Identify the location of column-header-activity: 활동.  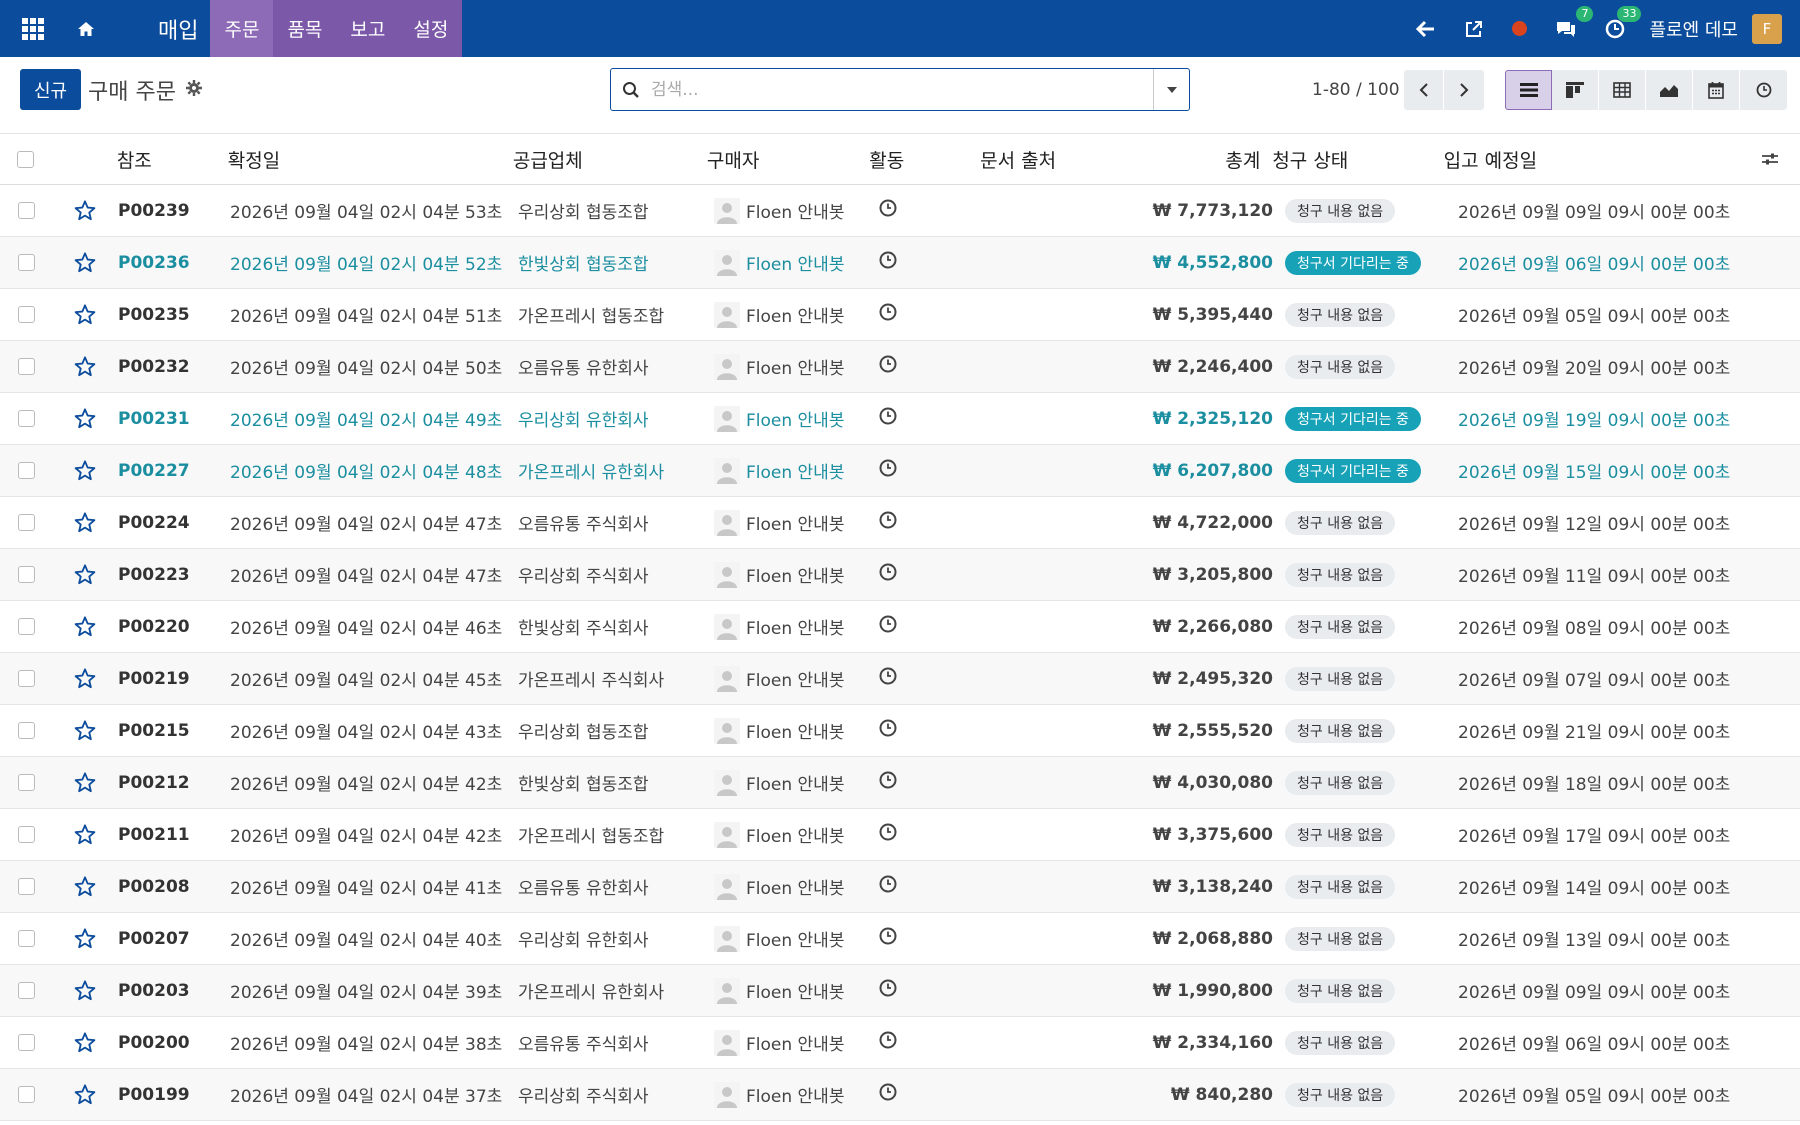
(924, 159).